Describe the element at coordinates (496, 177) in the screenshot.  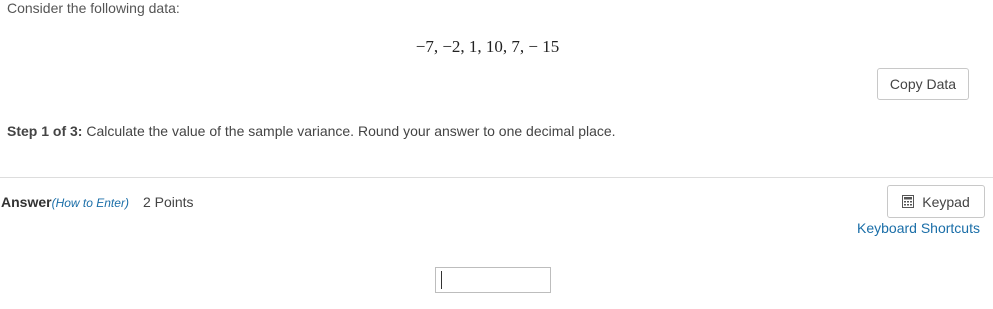
I see `section-divider` at that location.